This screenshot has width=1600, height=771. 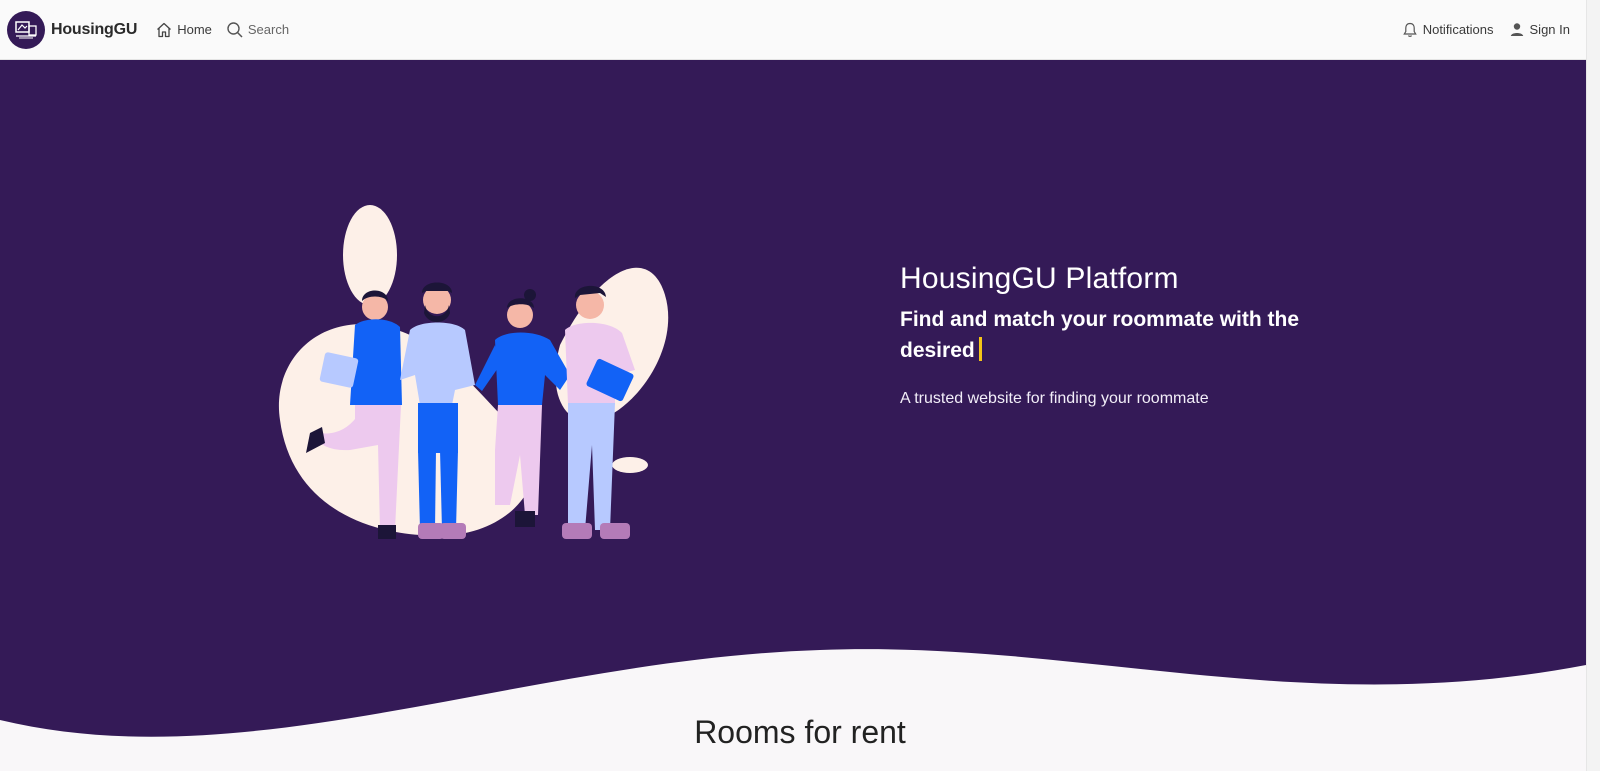 I want to click on search-icon, so click(x=235, y=30).